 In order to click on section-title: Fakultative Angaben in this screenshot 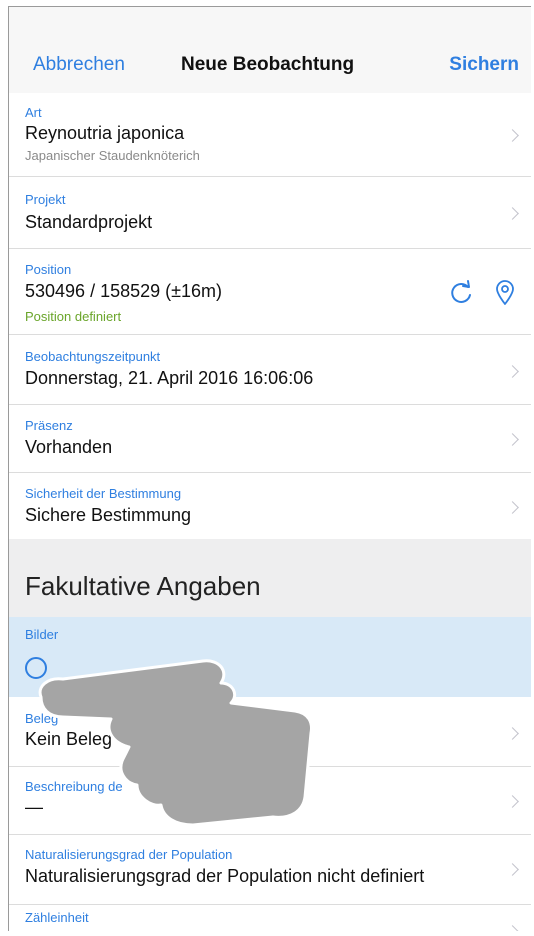, I will do `click(143, 586)`.